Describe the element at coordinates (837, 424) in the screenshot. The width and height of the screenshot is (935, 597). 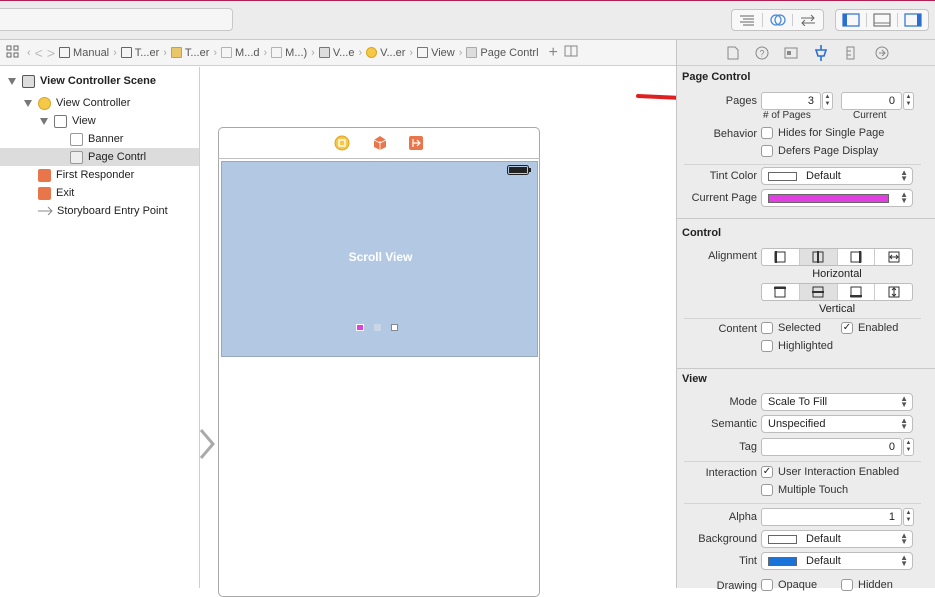
I see `semantic-popup: Unspecified ▲ ▼` at that location.